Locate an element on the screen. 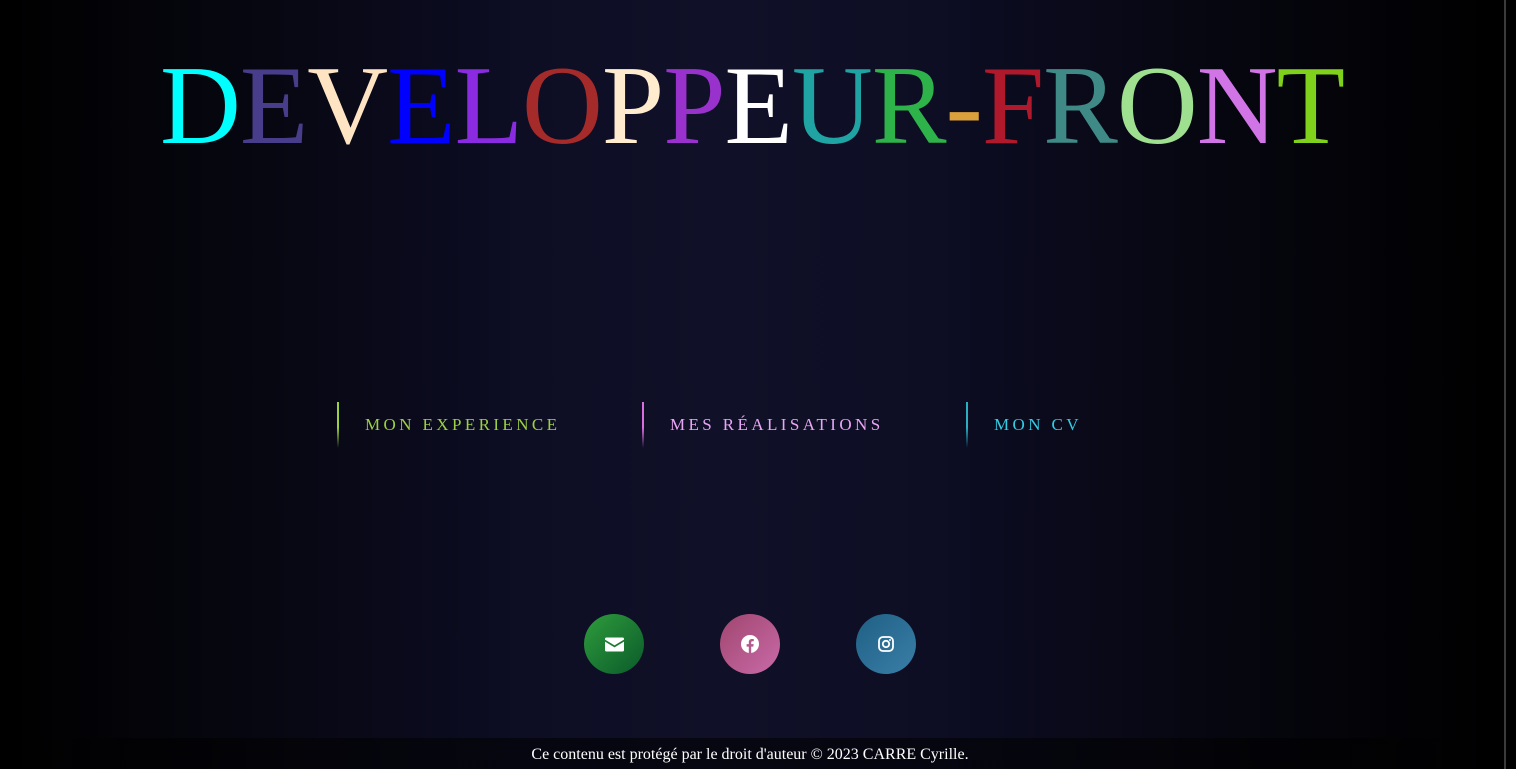  instagram-button is located at coordinates (886, 644).